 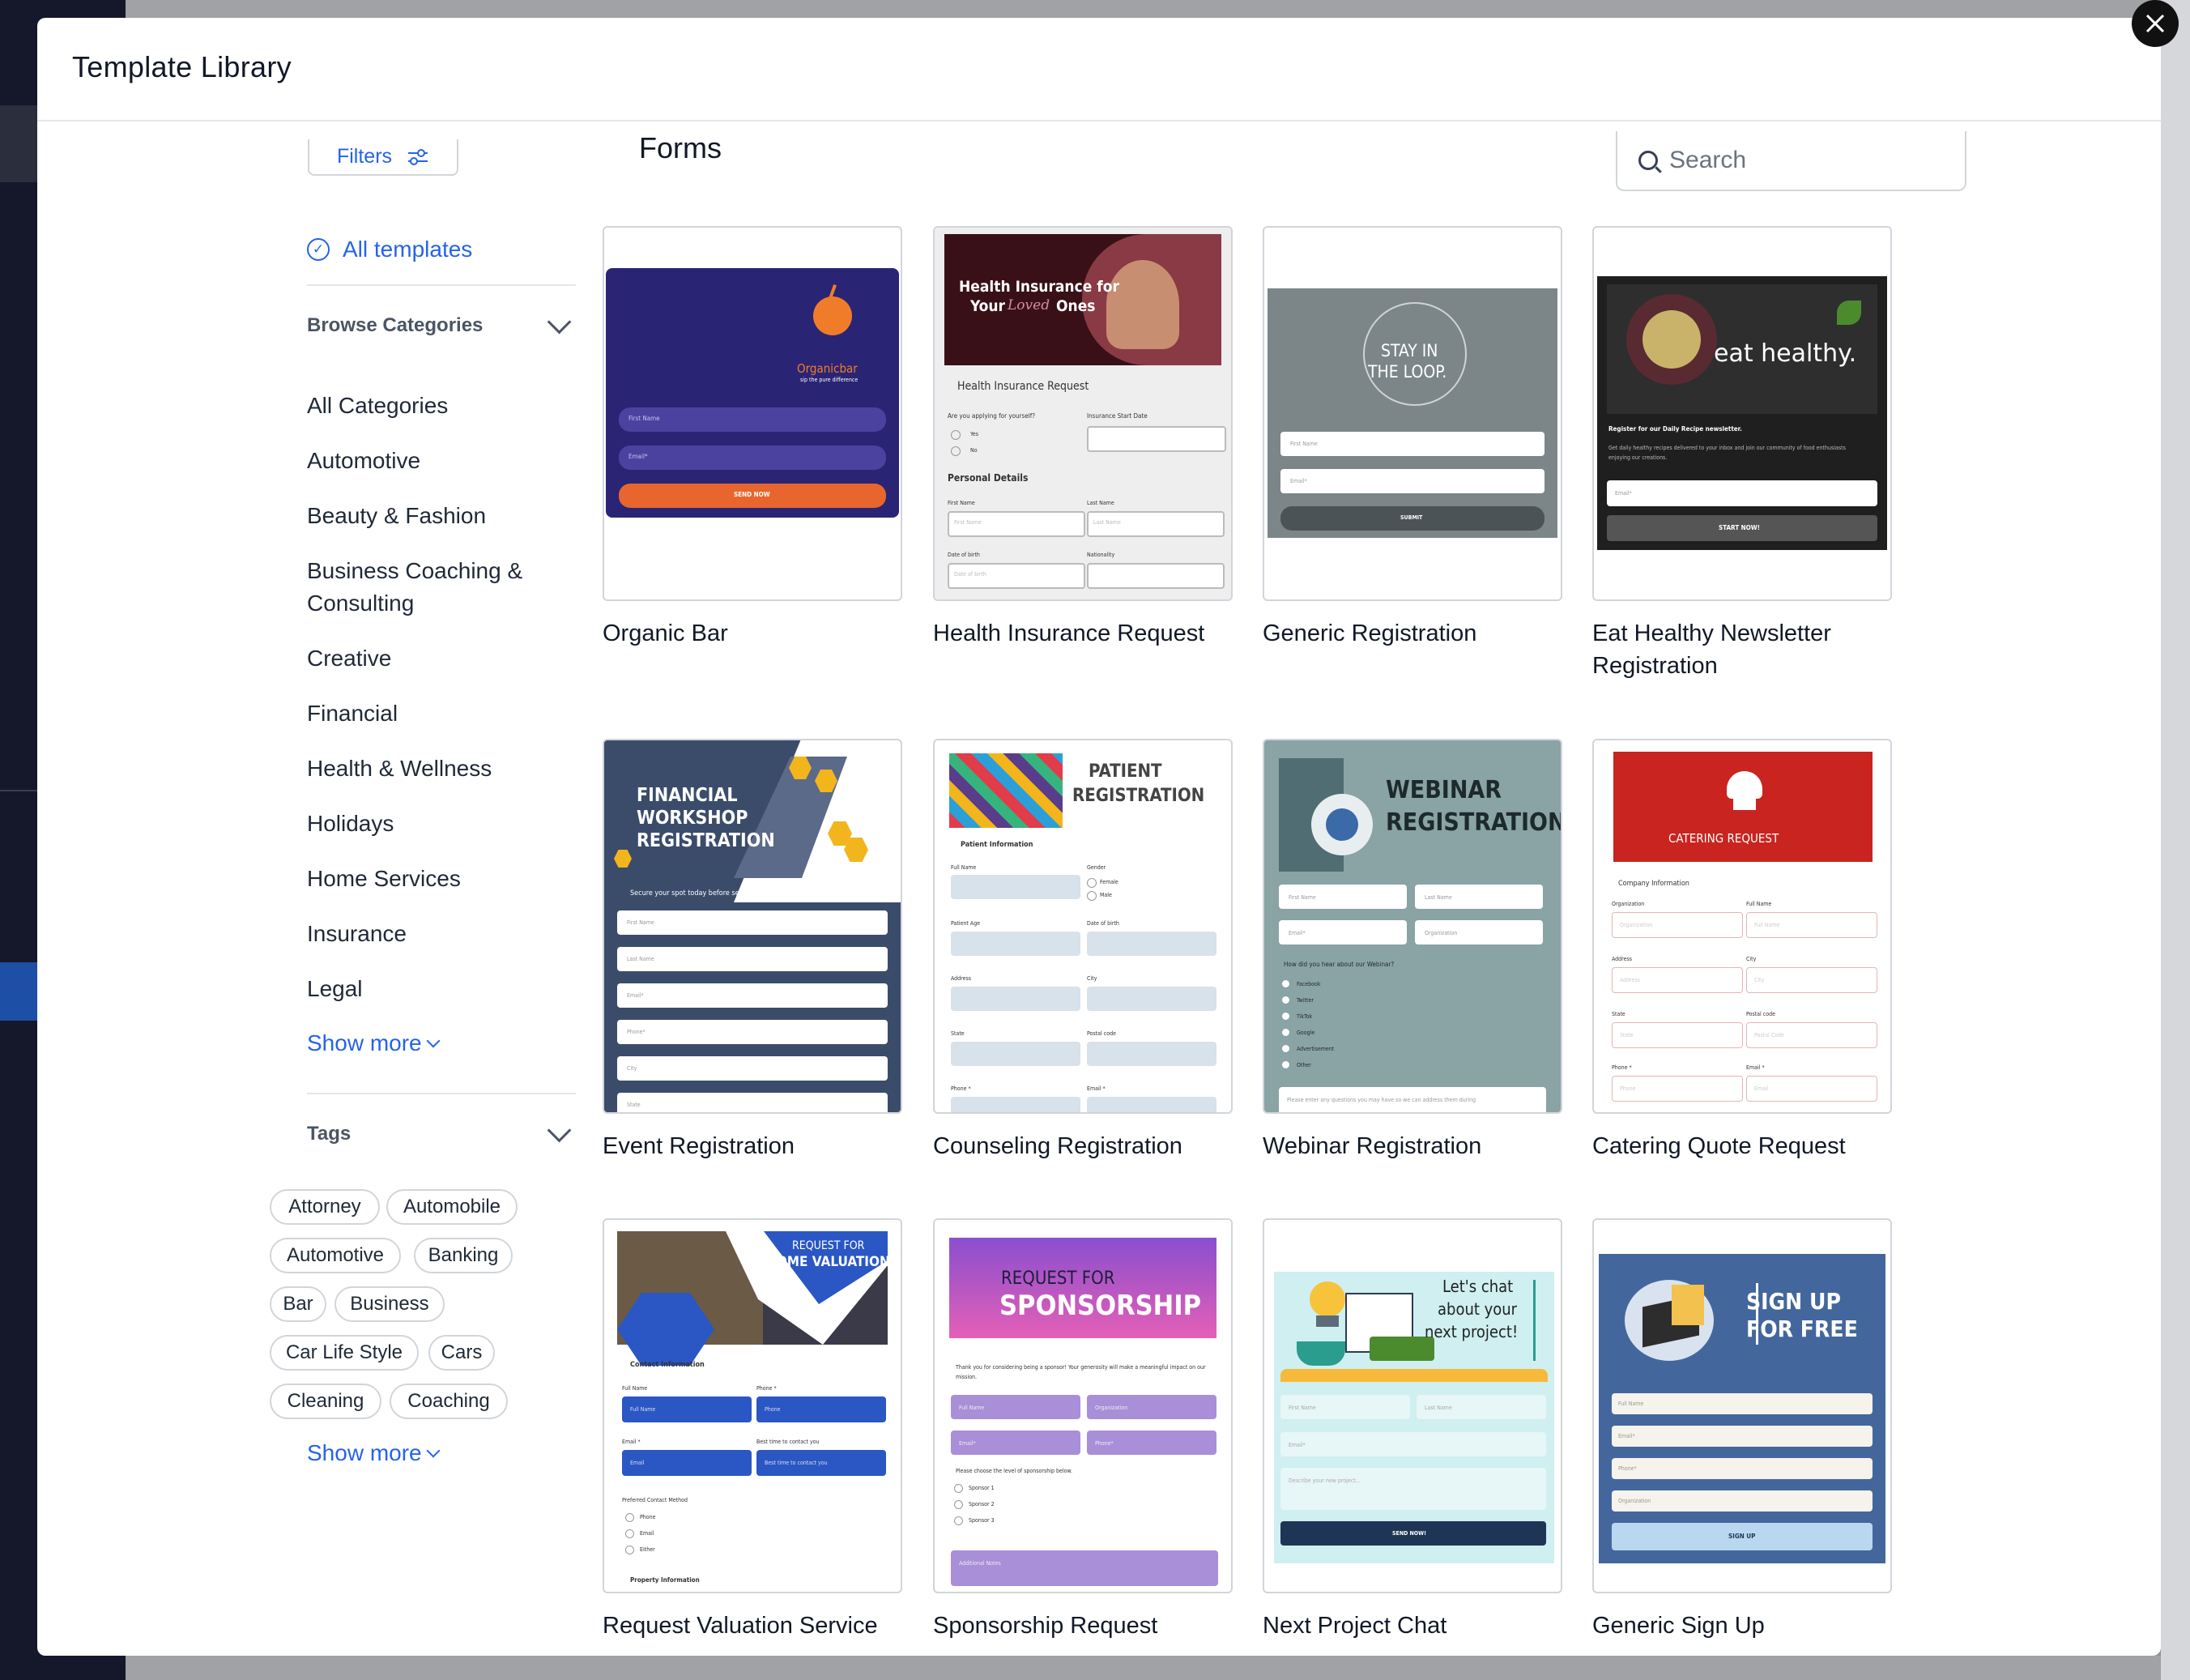 I want to click on category-home-services: Home Services, so click(x=437, y=879).